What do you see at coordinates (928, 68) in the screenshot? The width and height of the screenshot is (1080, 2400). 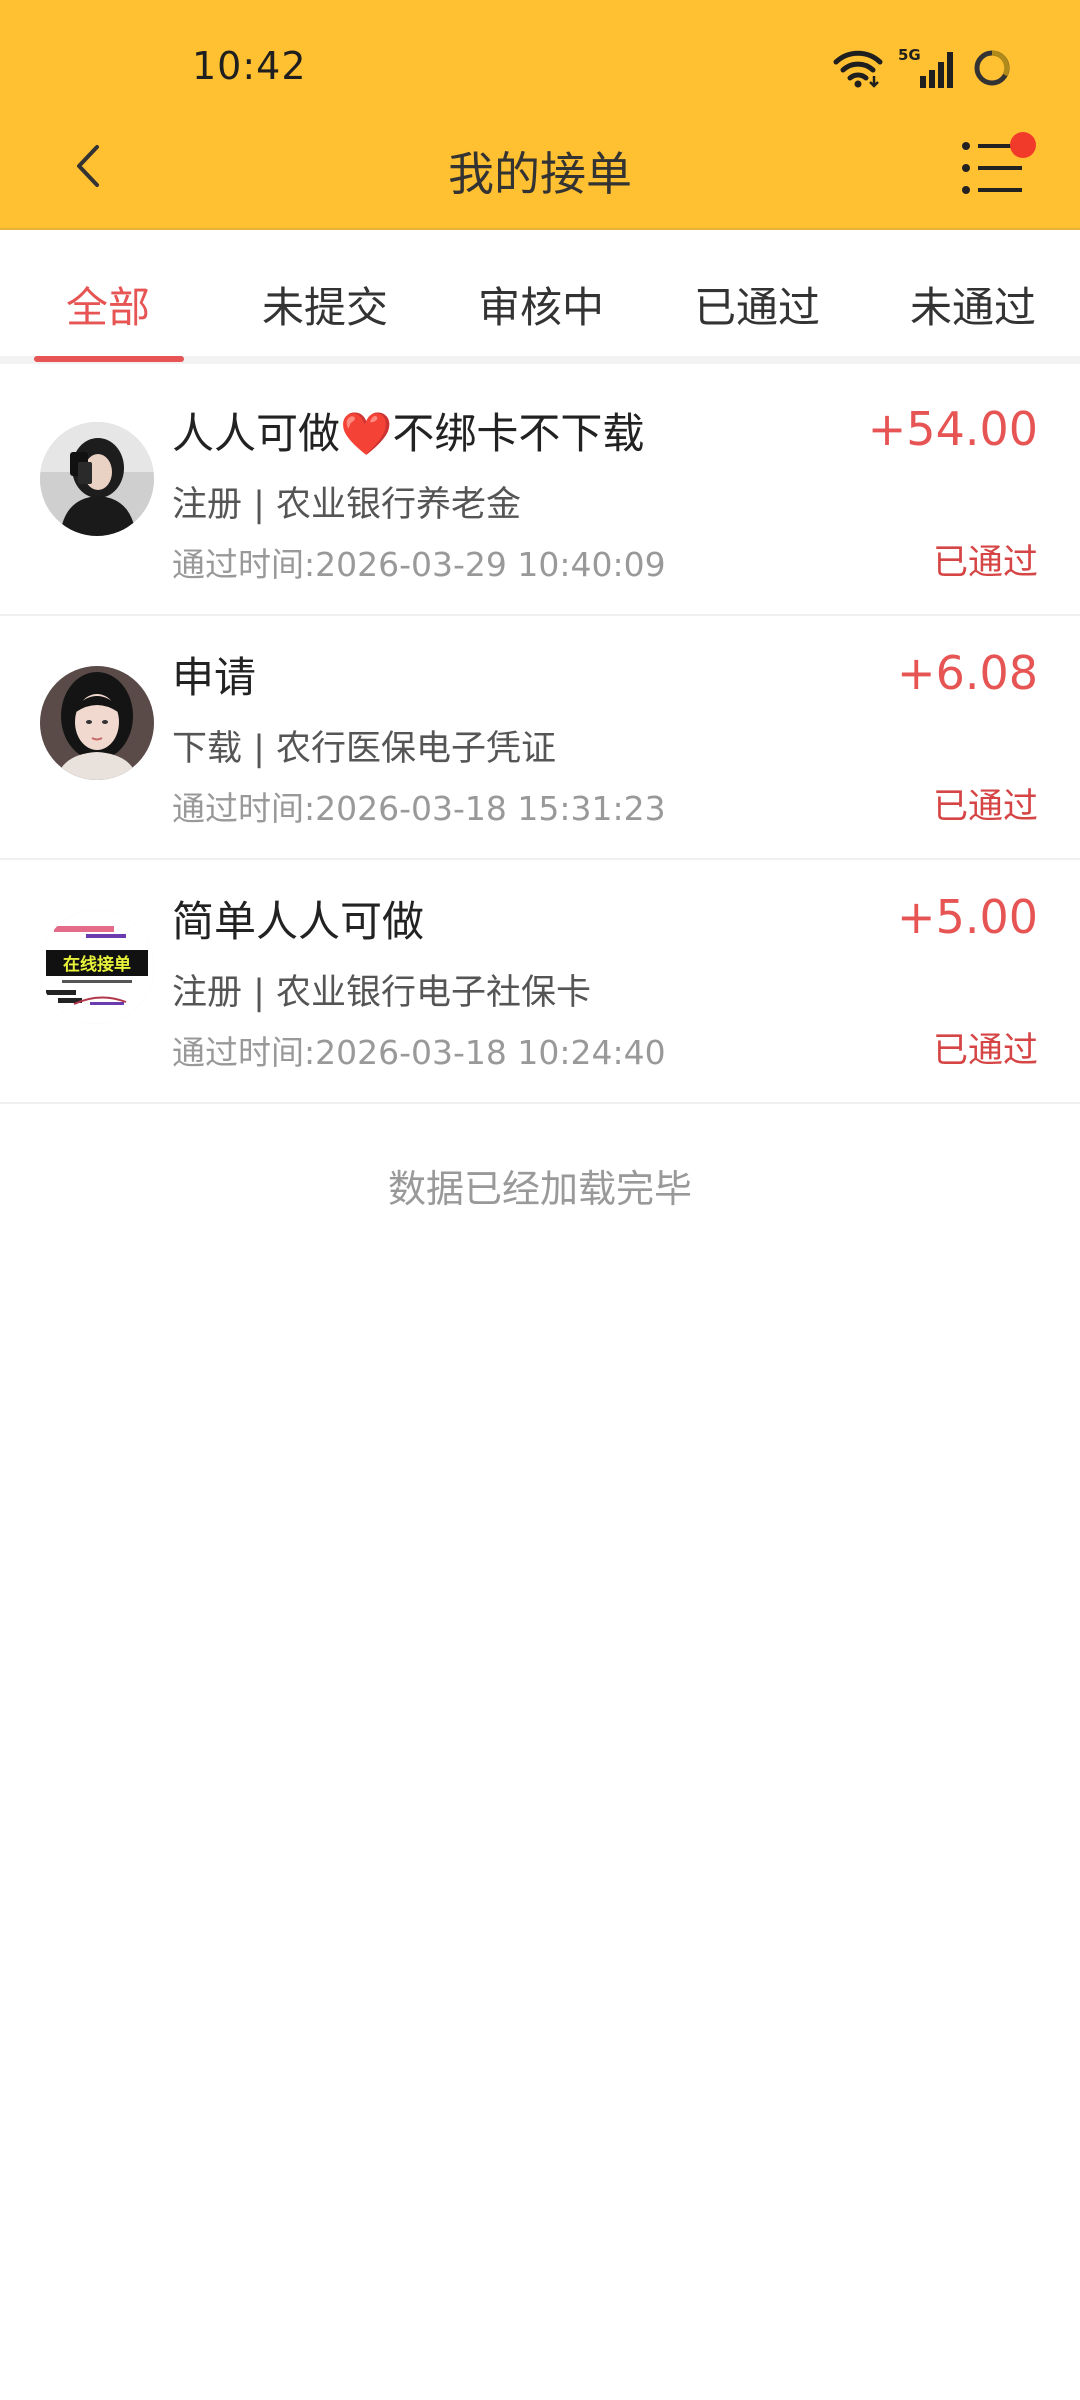 I see `cellular-signal-icon: 5G` at bounding box center [928, 68].